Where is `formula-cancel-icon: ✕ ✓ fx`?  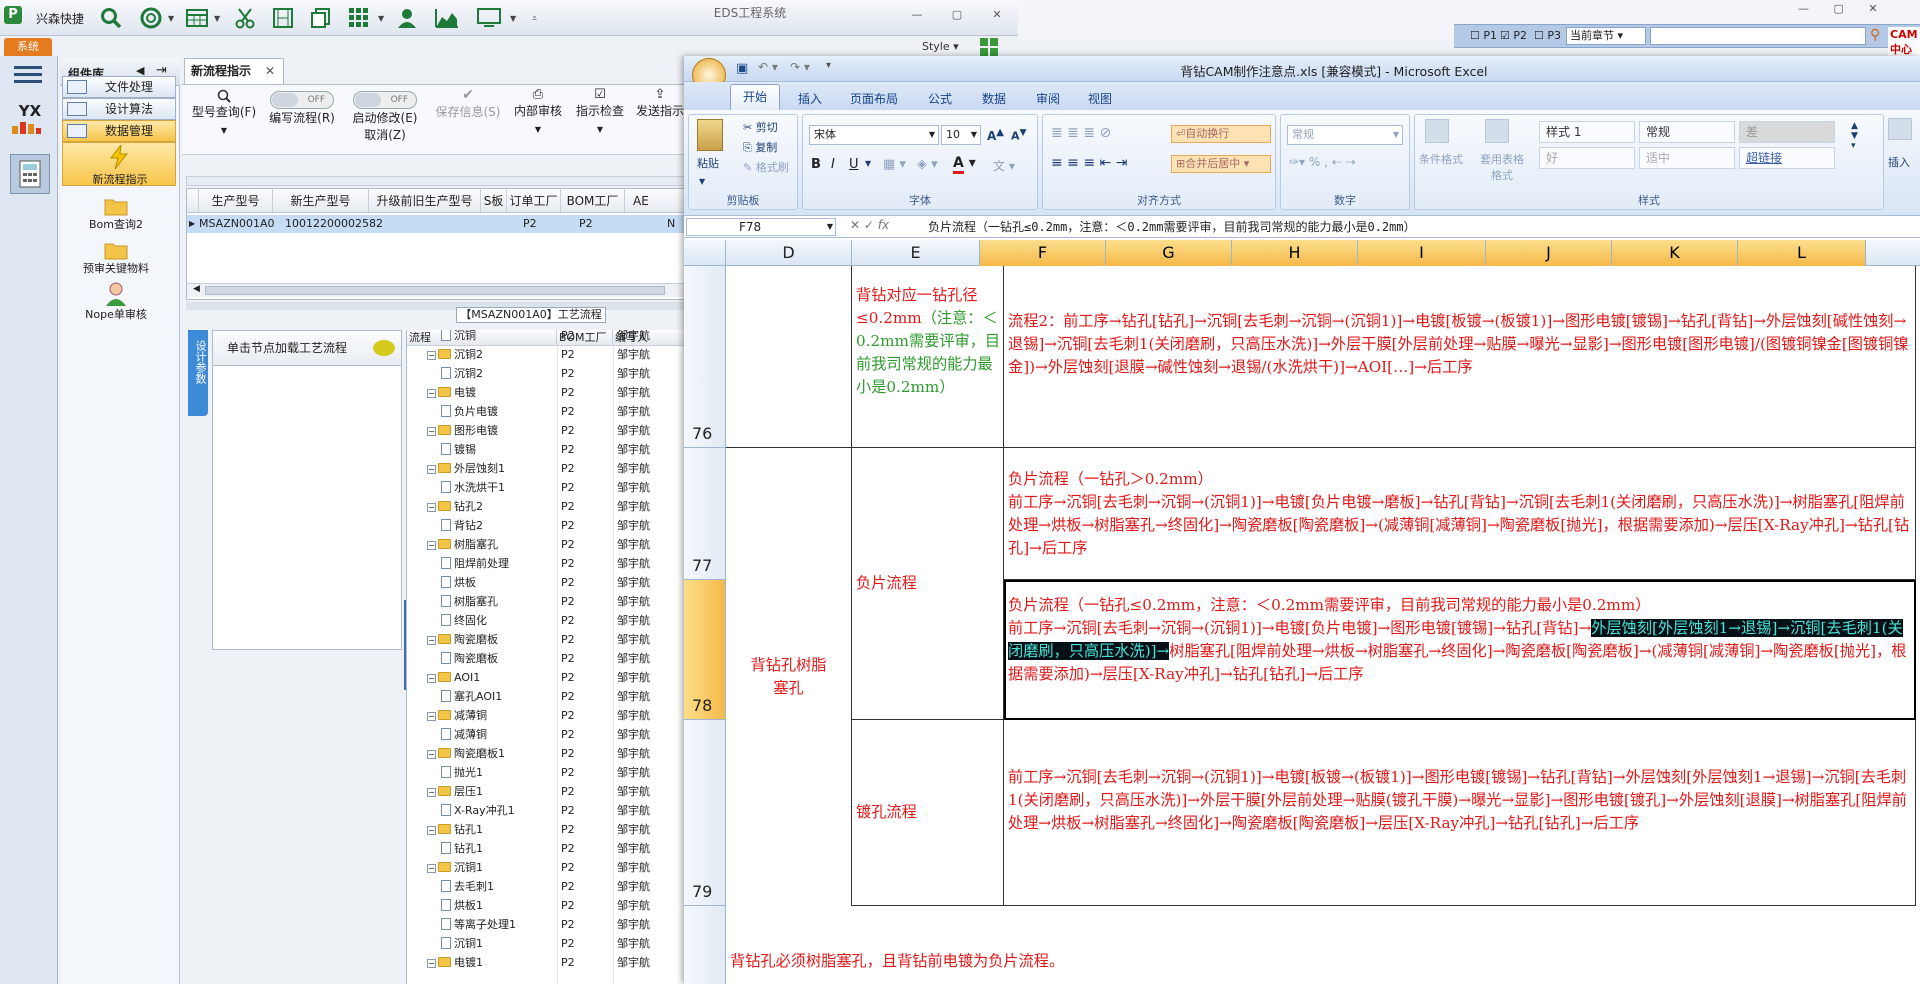 formula-cancel-icon: ✕ ✓ fx is located at coordinates (869, 225).